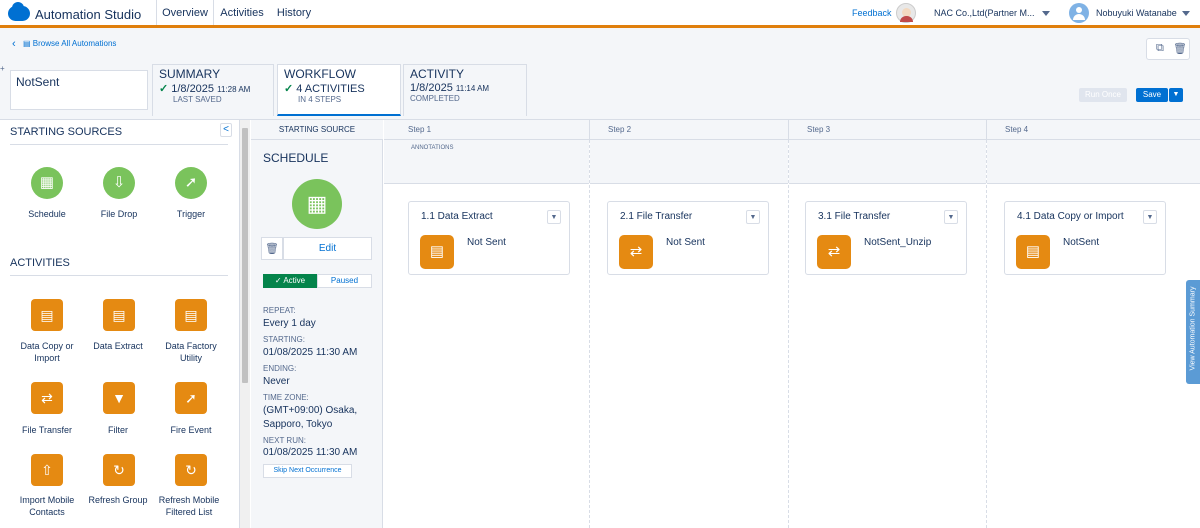 The image size is (1200, 528). I want to click on activity-data-factory: Data Factory Utility, so click(191, 352).